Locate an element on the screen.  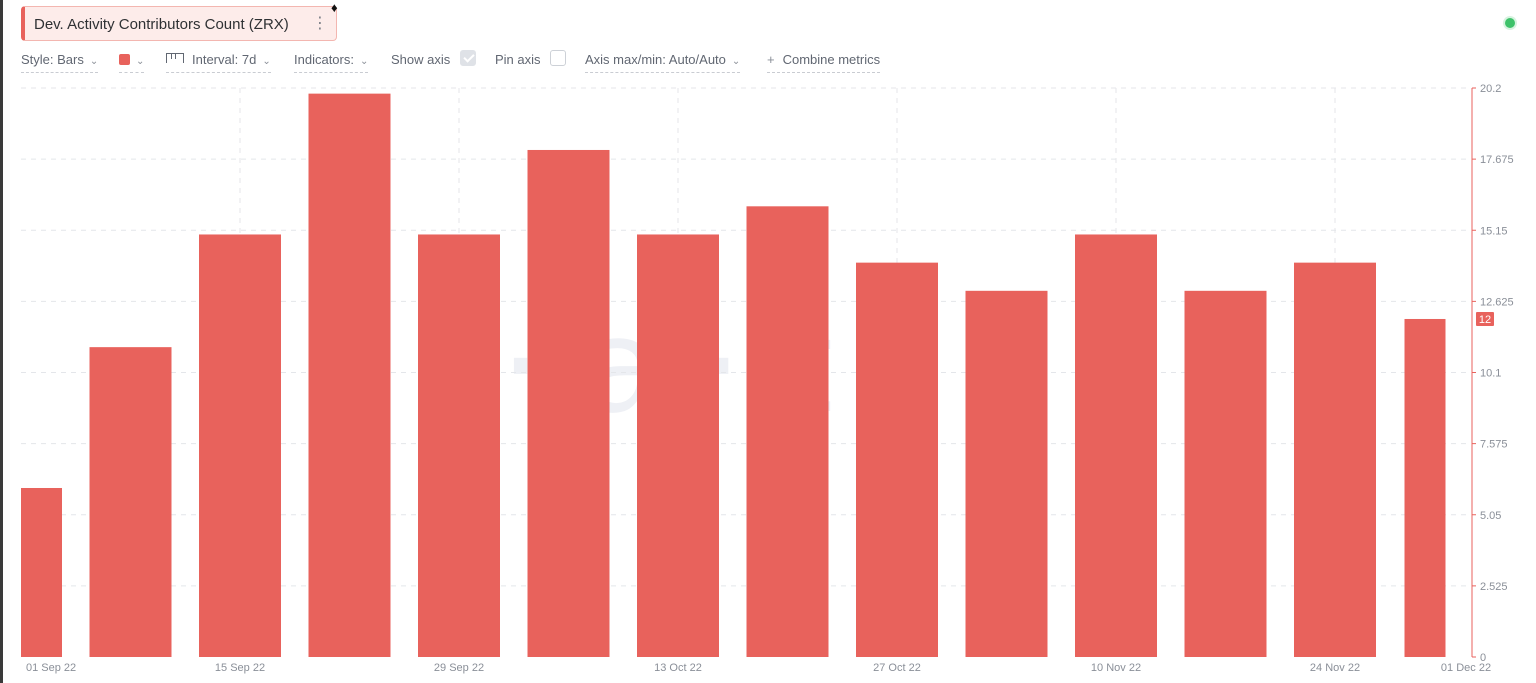
y-tick-label: 12.625 is located at coordinates (1497, 302).